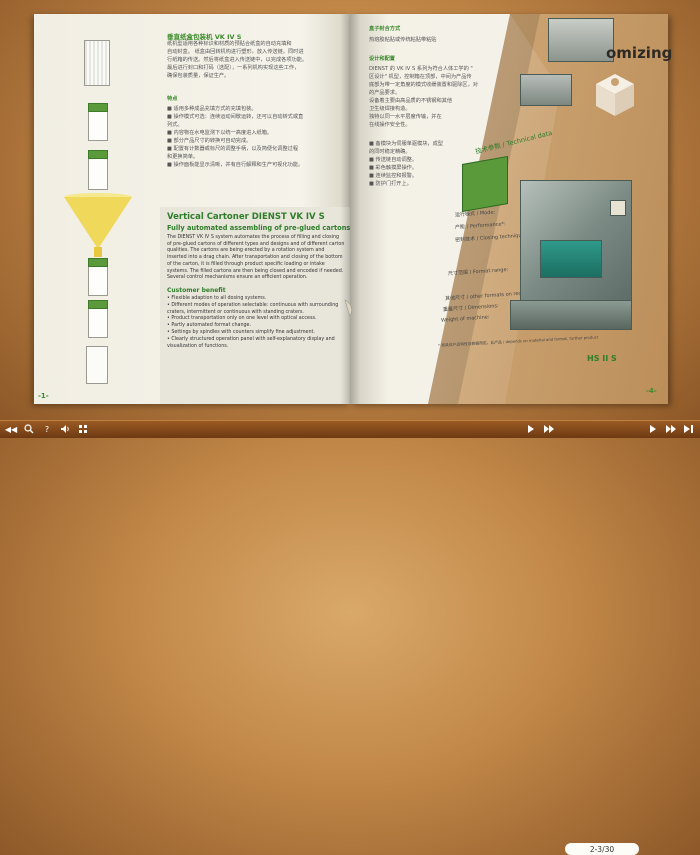  Describe the element at coordinates (235, 165) in the screenshot. I see `cn-feature-item: ■ 操作面板能显示清晰，并有自行解释和生产可视化功能。` at that location.